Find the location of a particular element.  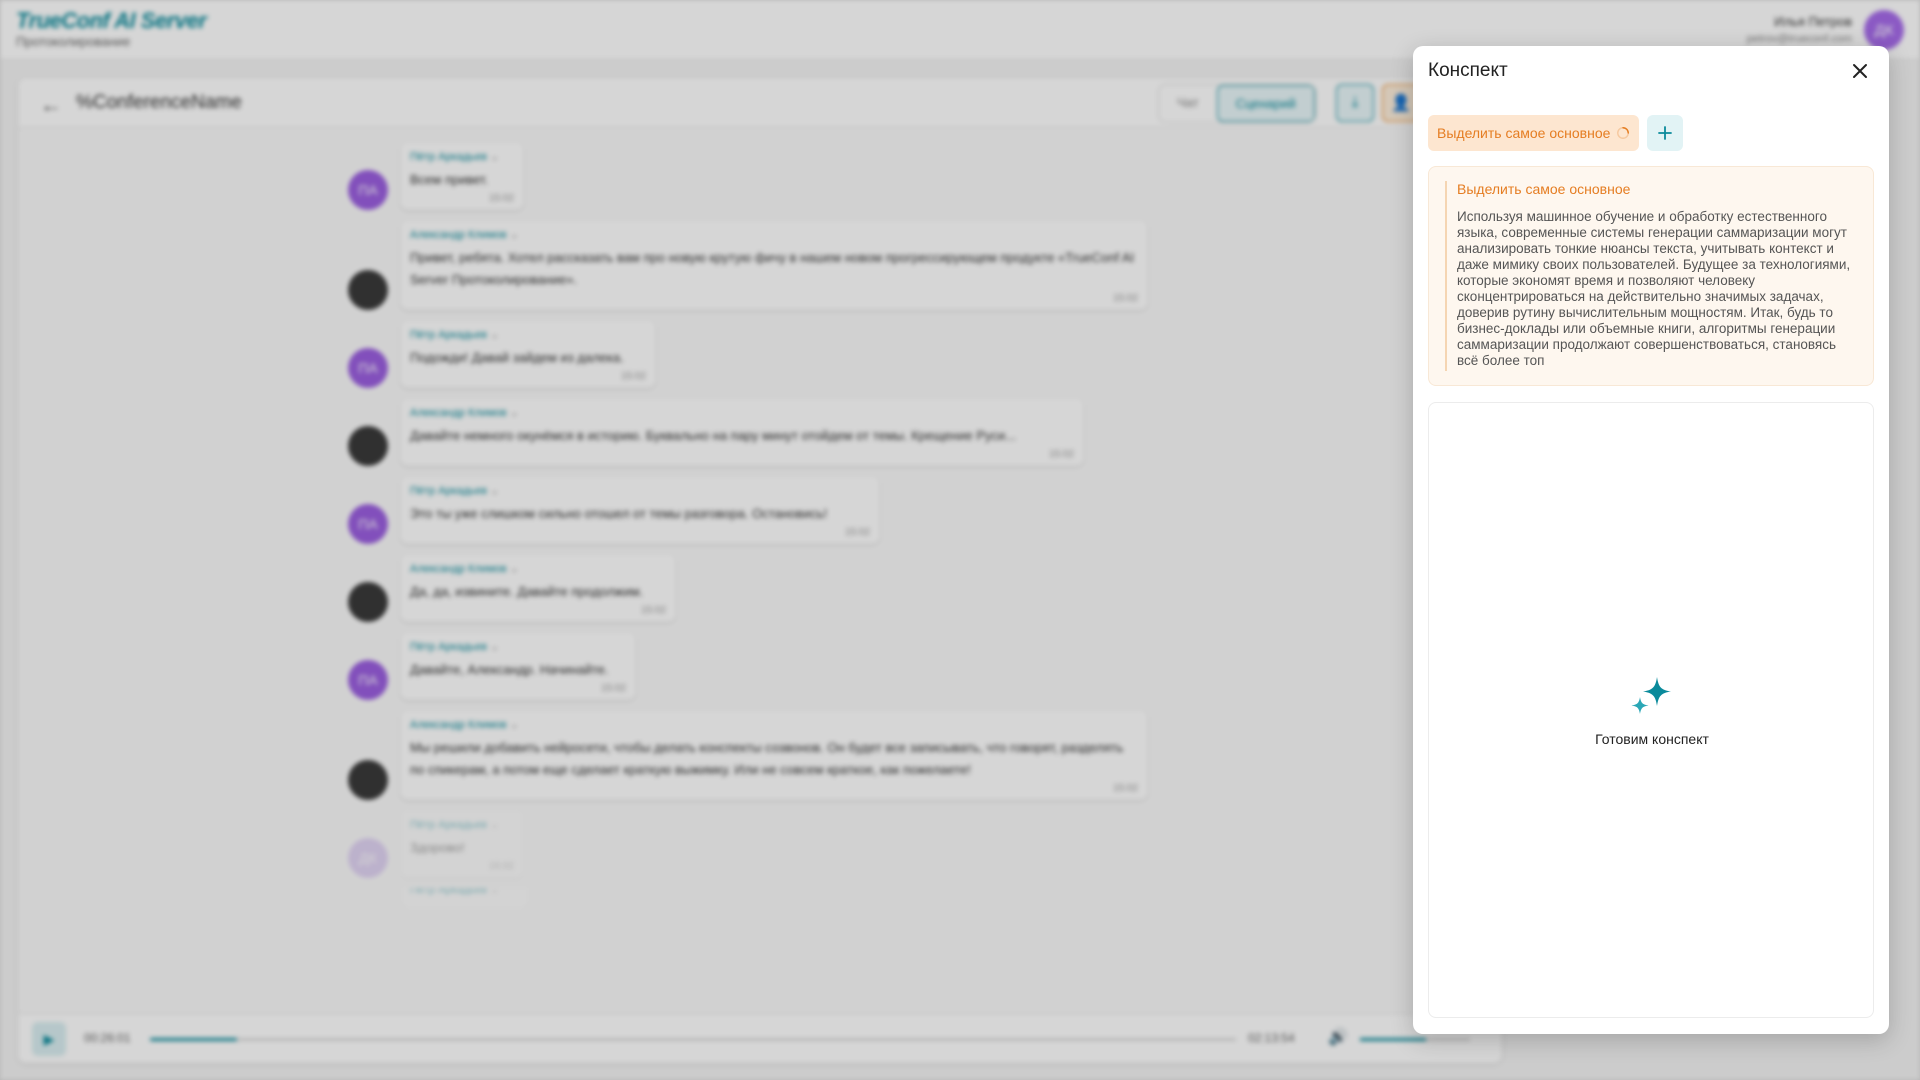

summary-loading-area: Готовим конспект is located at coordinates (1651, 710).